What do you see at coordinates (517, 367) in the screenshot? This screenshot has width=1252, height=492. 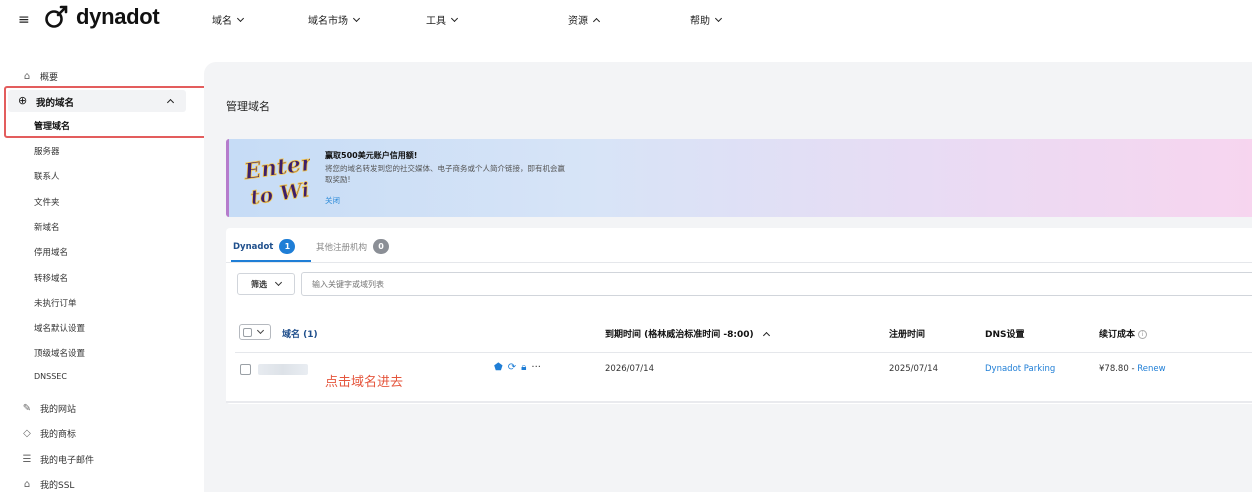 I see `domain-status-icons: ⬟ ⟳ 🔒︎ ···` at bounding box center [517, 367].